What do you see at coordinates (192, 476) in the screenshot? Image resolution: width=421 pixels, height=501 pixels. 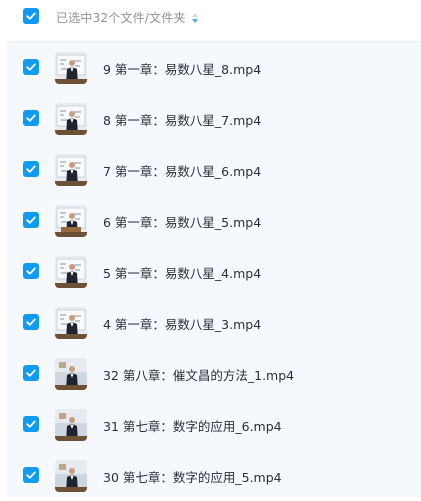 I see `file-name: 30 第七章：数字的应用_5.mp4` at bounding box center [192, 476].